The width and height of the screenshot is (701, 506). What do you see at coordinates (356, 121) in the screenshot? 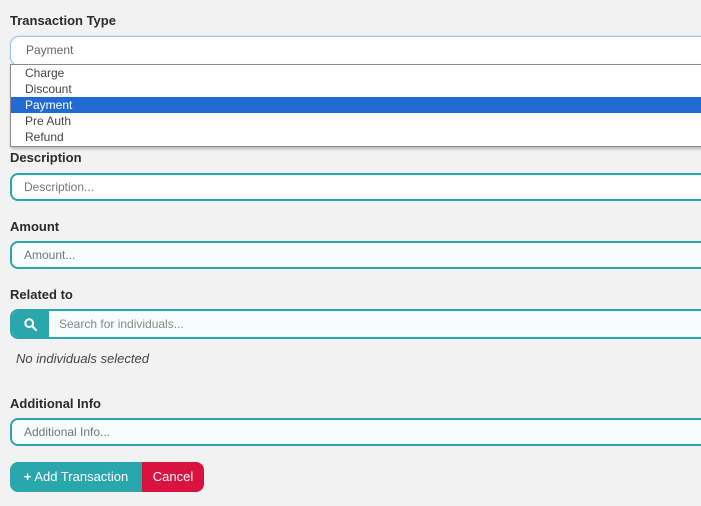
I see `option-pre-auth: Pre Auth` at bounding box center [356, 121].